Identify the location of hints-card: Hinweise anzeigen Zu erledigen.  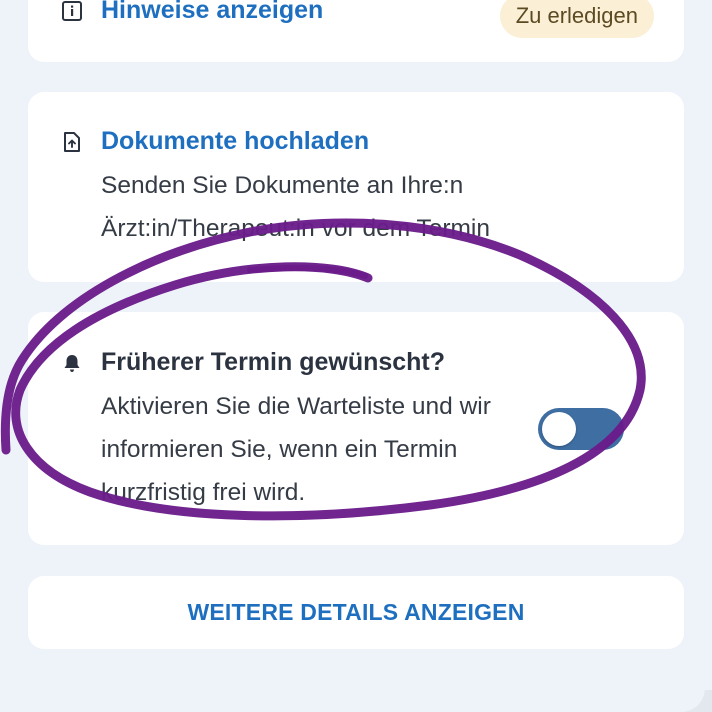
(356, 31).